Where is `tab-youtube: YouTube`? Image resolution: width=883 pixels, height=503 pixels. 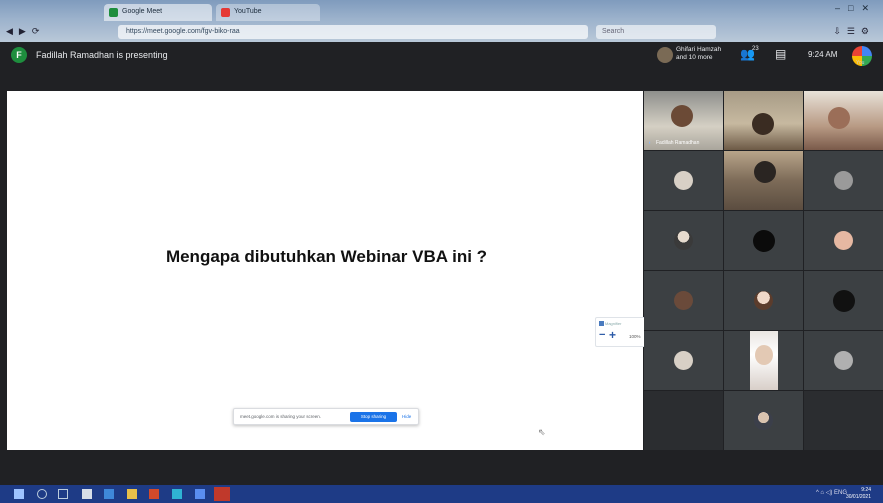 tab-youtube: YouTube is located at coordinates (268, 12).